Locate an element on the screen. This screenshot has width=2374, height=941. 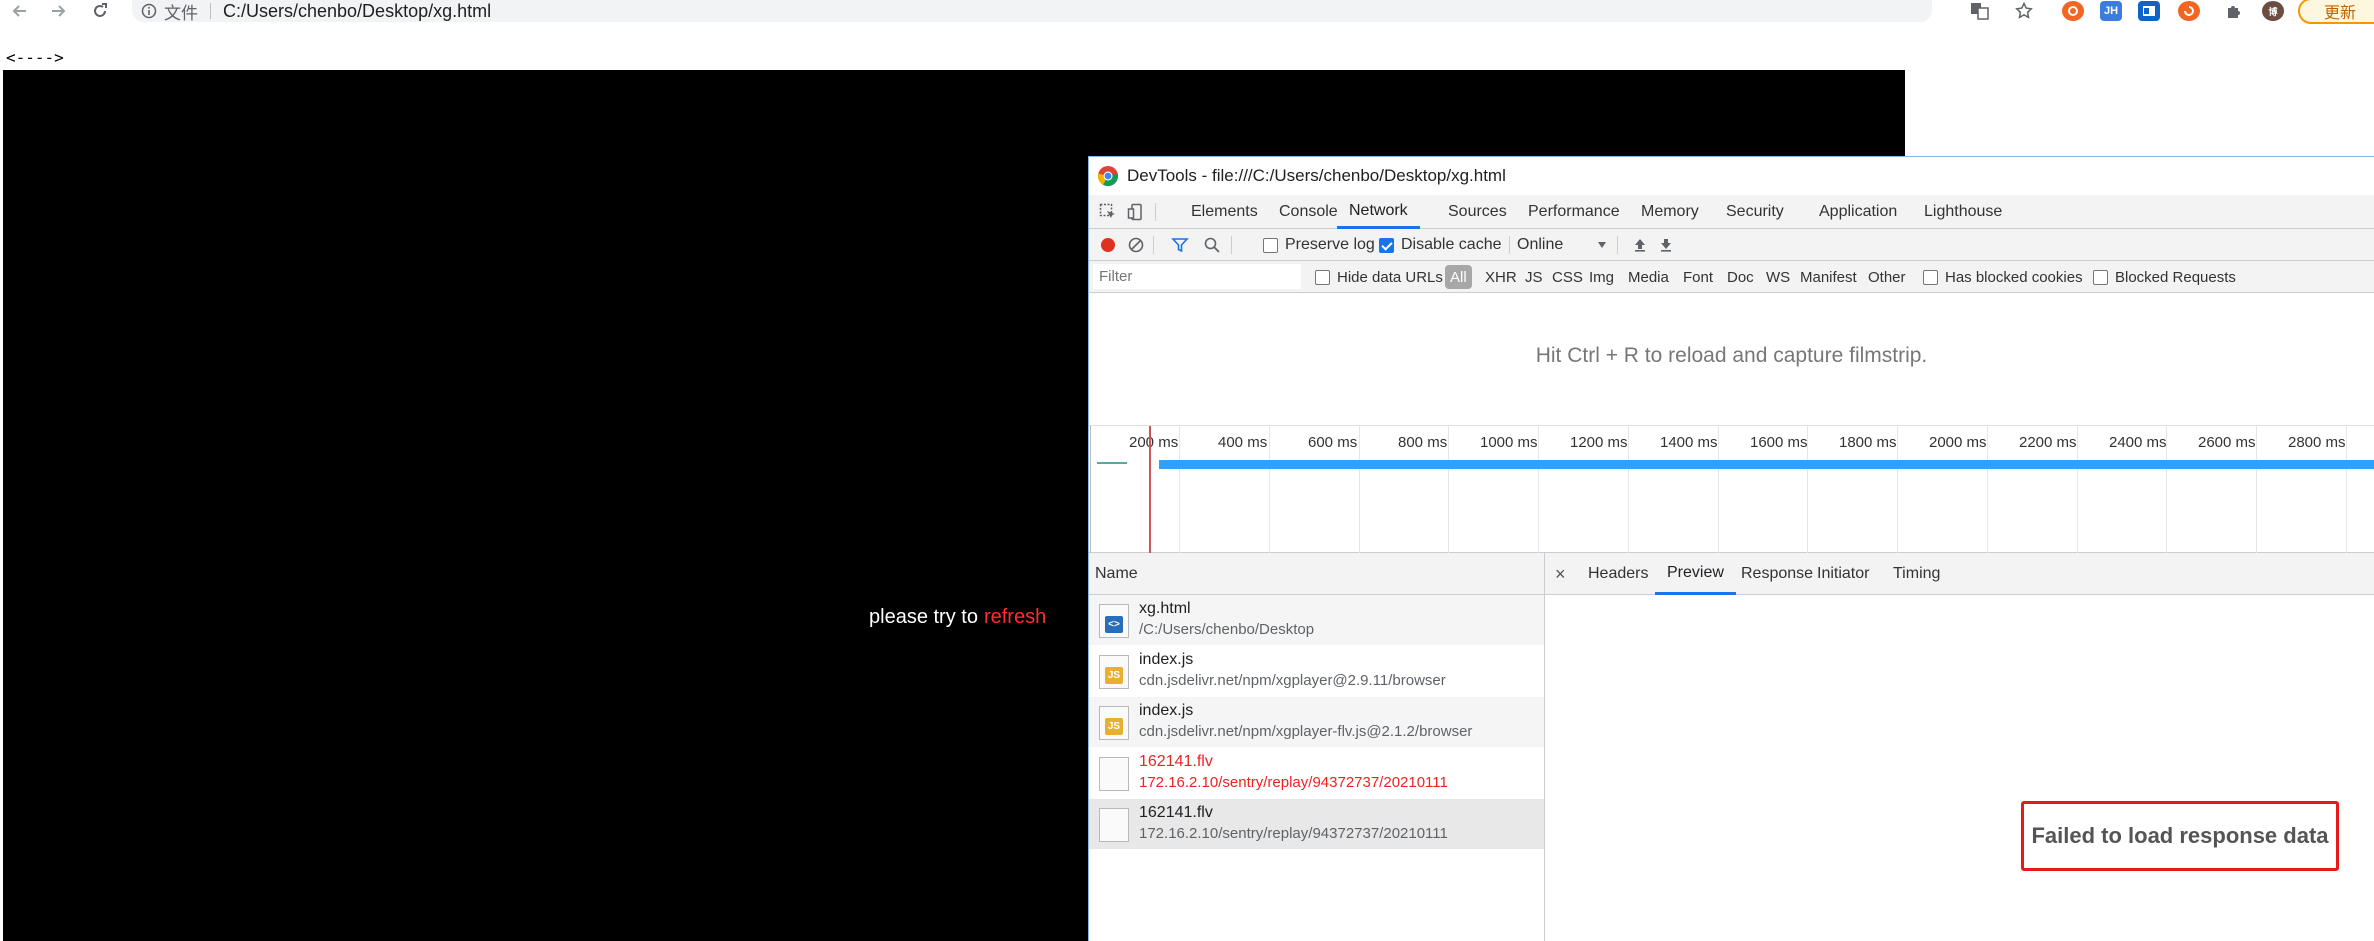
import-har-button is located at coordinates (1640, 245).